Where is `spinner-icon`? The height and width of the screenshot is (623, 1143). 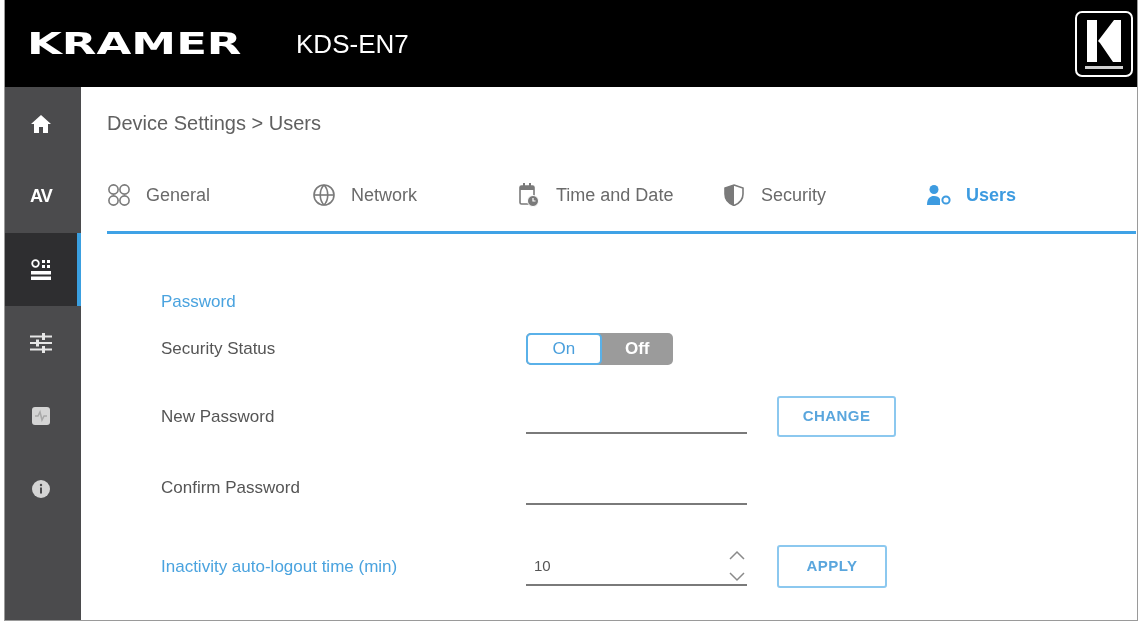 spinner-icon is located at coordinates (737, 565).